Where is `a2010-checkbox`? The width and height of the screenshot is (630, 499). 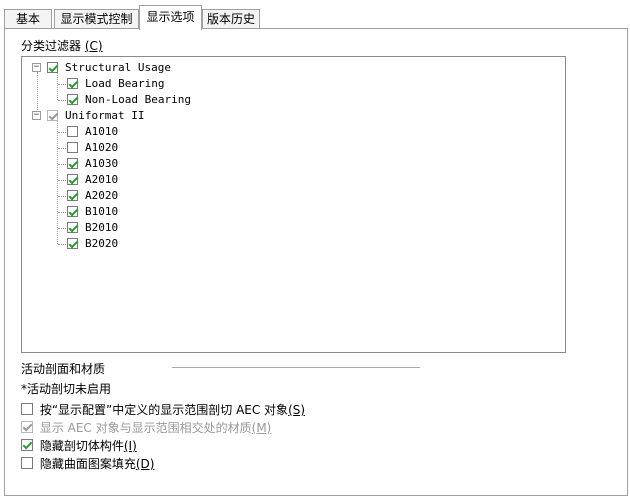
a2010-checkbox is located at coordinates (72, 179).